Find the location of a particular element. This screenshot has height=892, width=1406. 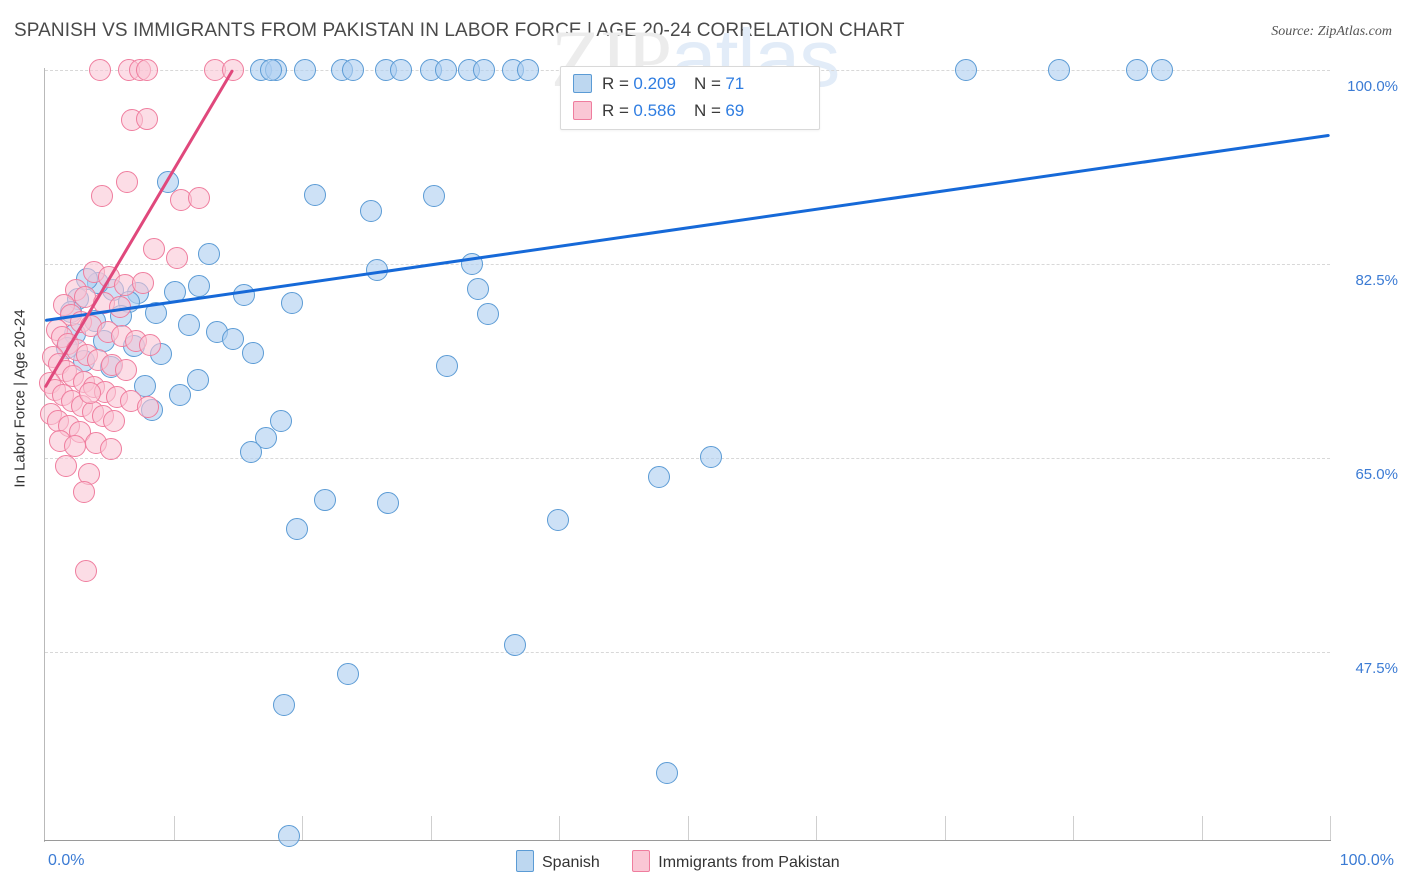

stats-legend: R = 0.209 N = 71 R = 0.586 N = 69 is located at coordinates (690, 98).